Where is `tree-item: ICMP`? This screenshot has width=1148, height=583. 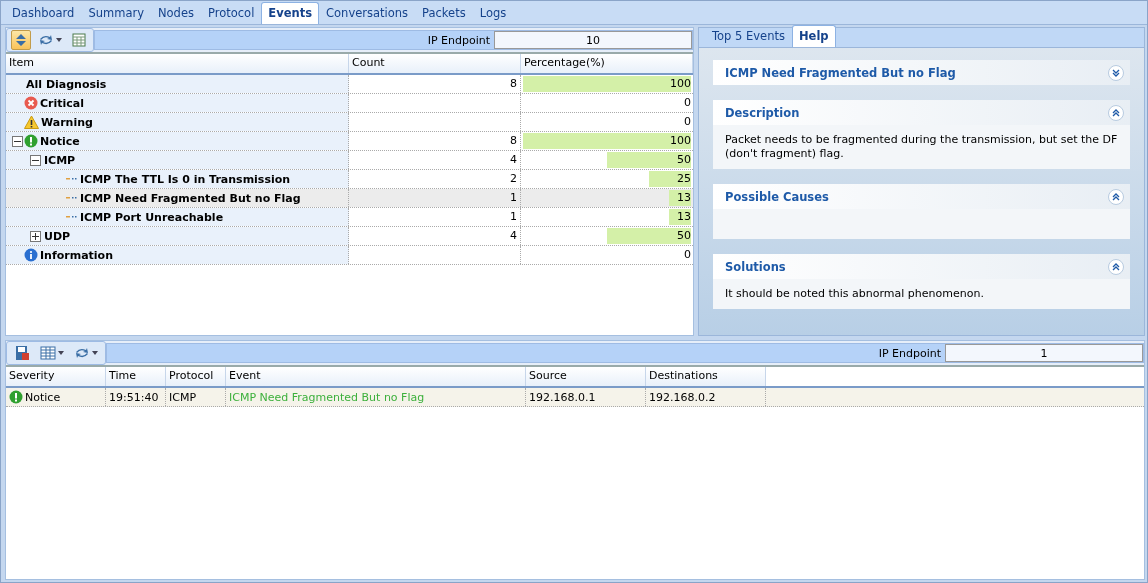
tree-item: ICMP is located at coordinates (177, 160).